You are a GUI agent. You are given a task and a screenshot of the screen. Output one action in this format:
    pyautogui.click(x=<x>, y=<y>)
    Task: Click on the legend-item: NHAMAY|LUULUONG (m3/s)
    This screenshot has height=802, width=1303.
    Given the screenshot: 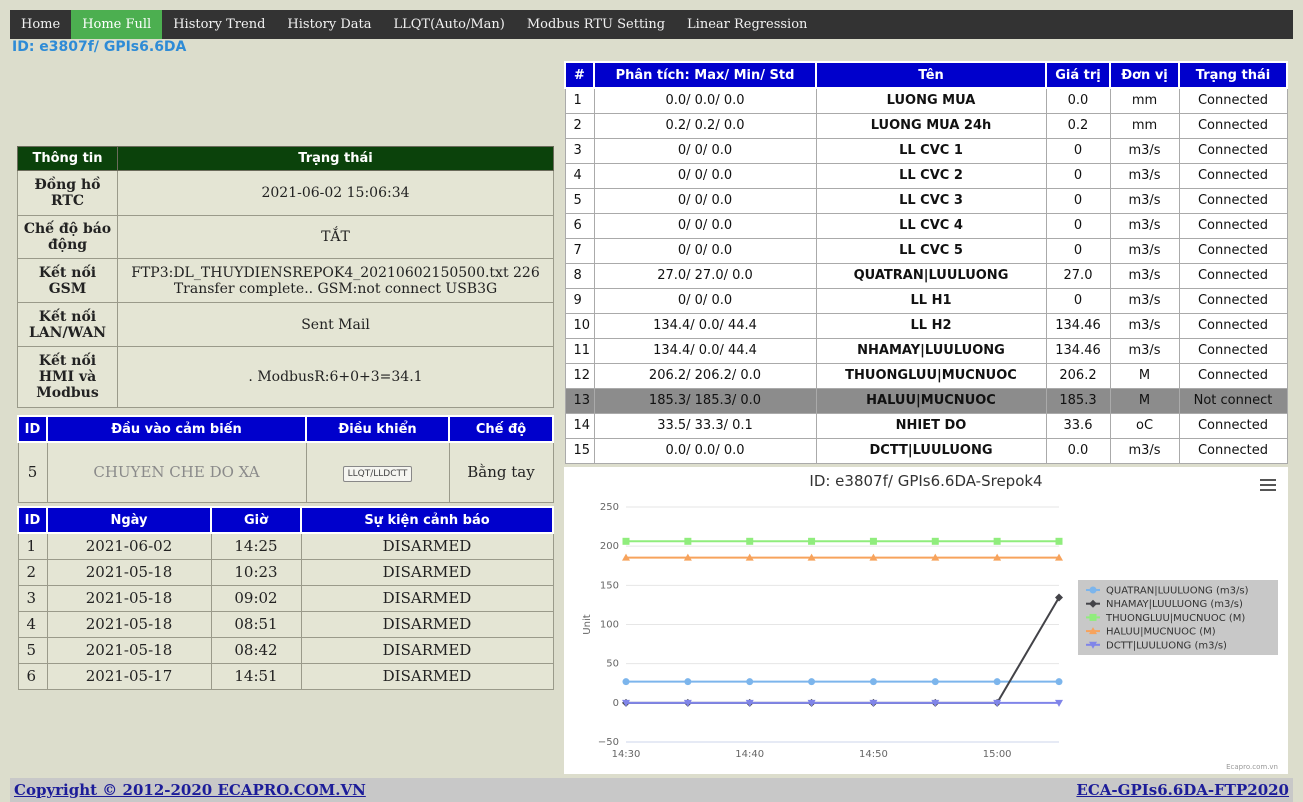 What is the action you would take?
    pyautogui.click(x=1174, y=604)
    